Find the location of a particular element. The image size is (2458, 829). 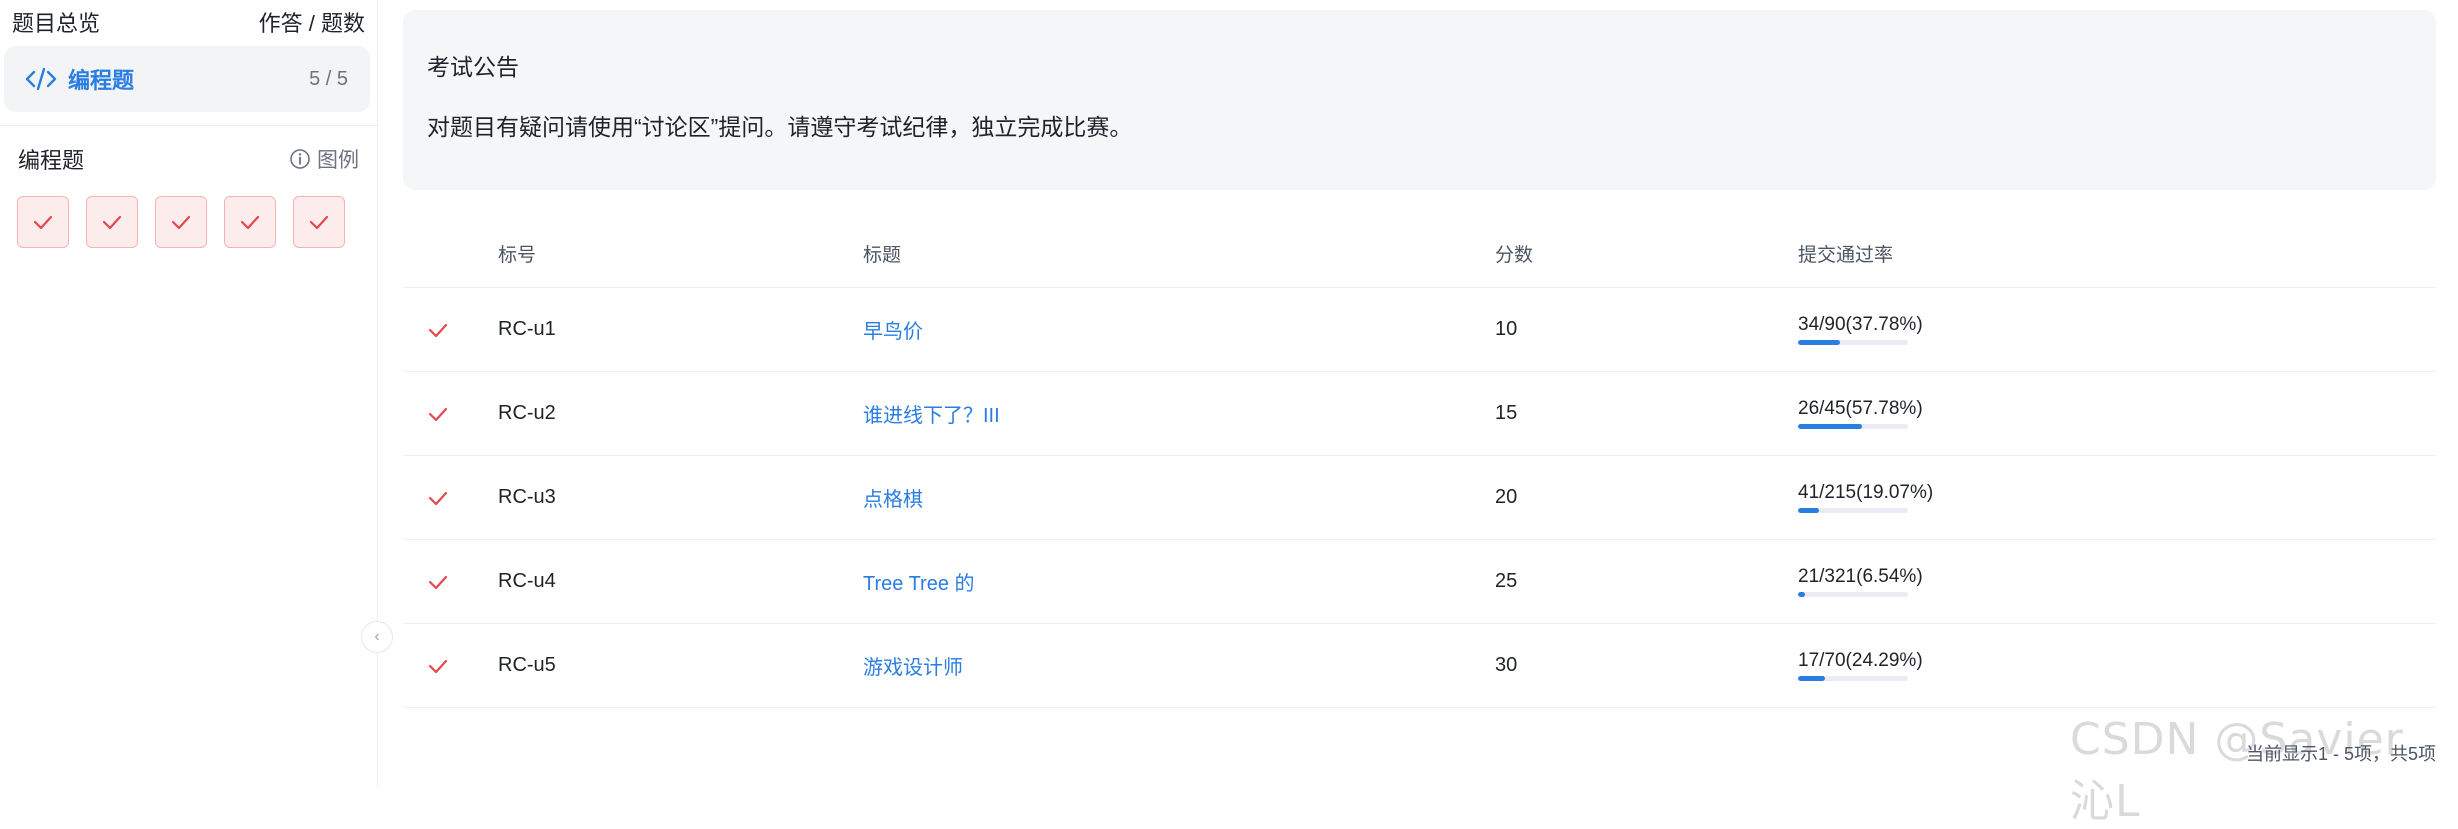

pass-rate-cell: 17/70(24.29%) is located at coordinates (1860, 665).